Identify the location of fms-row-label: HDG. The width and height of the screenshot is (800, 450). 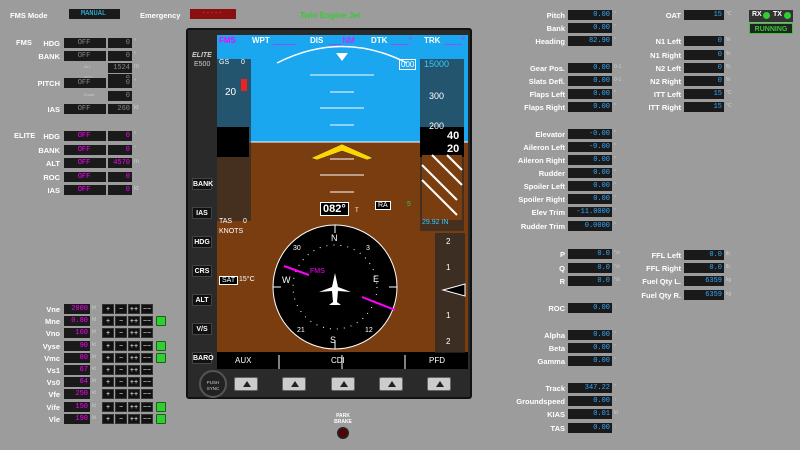
(40, 43).